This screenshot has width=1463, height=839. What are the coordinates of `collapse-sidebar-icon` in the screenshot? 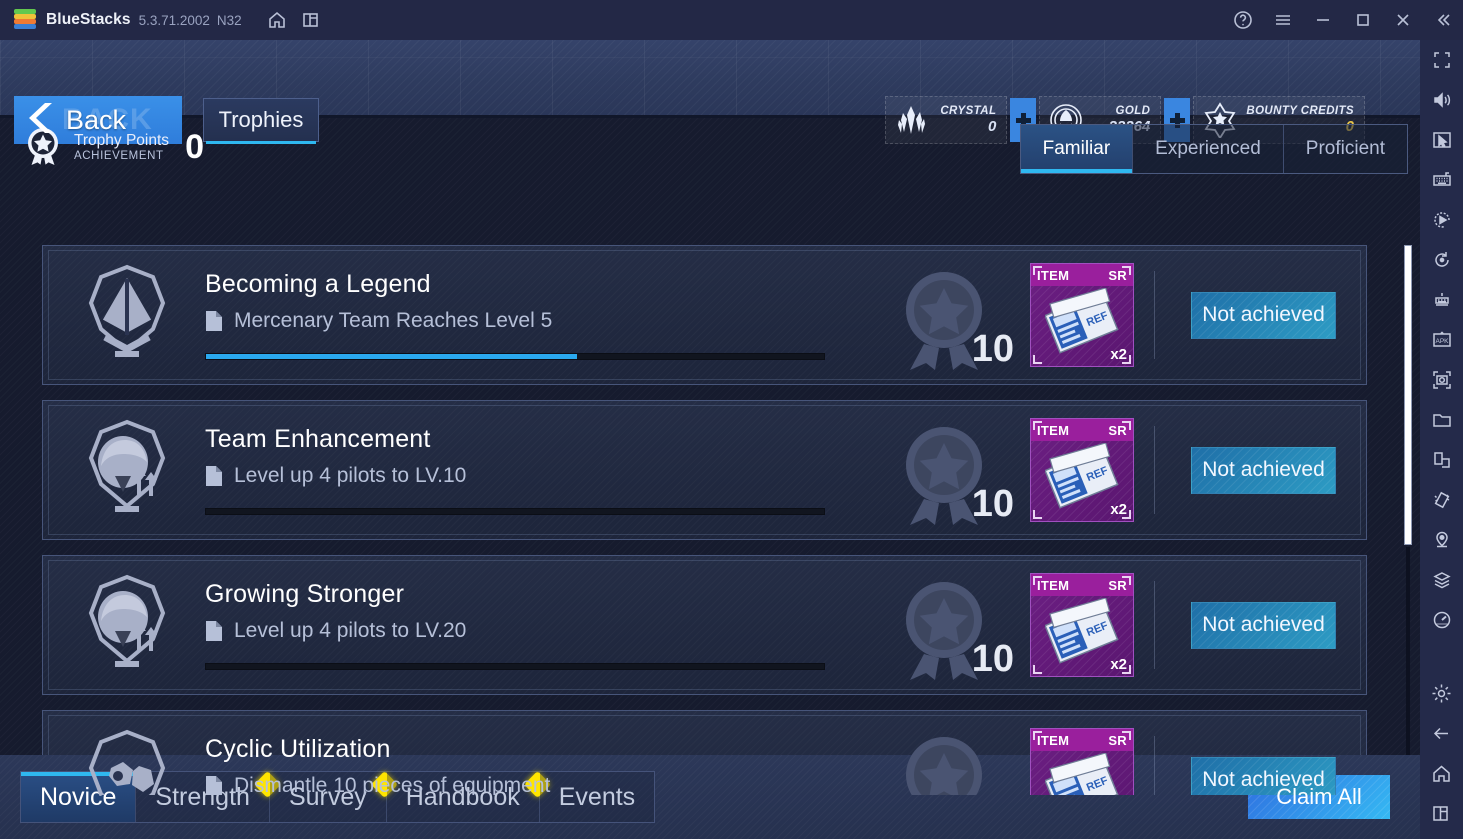 It's located at (1443, 20).